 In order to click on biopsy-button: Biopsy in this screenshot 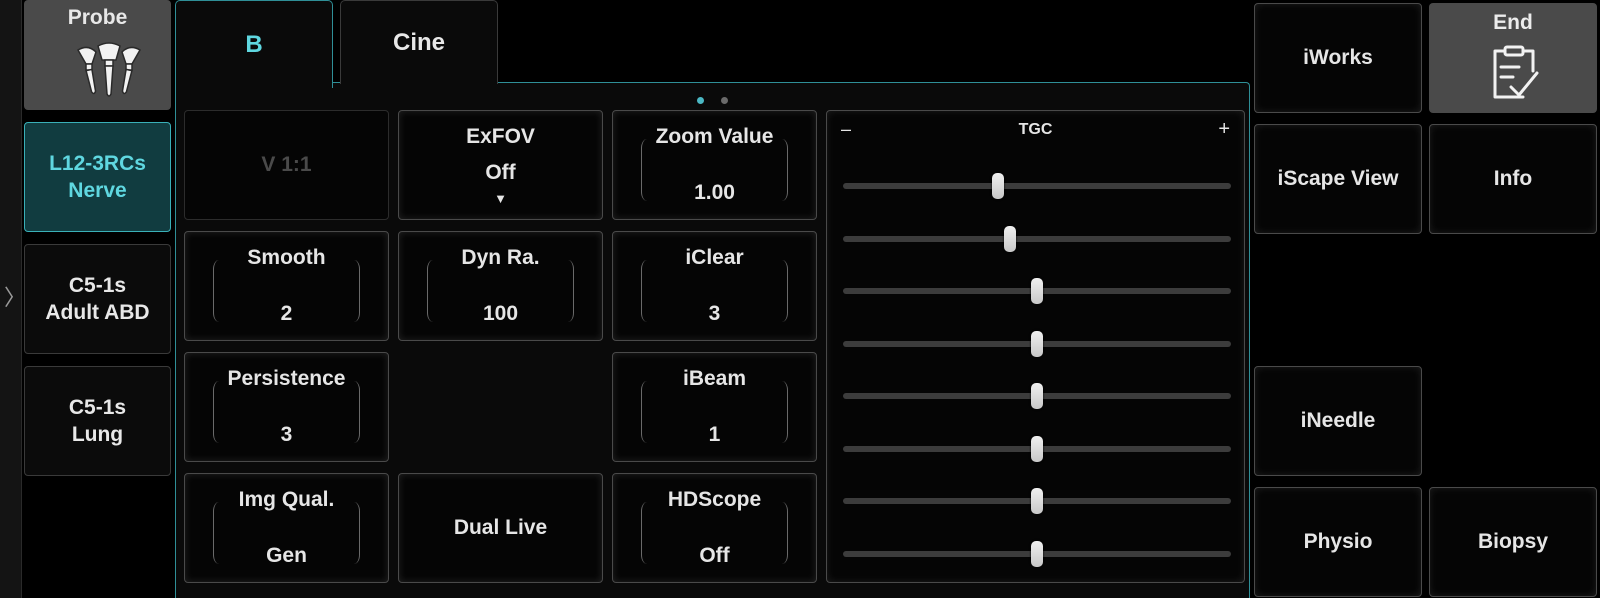, I will do `click(1513, 542)`.